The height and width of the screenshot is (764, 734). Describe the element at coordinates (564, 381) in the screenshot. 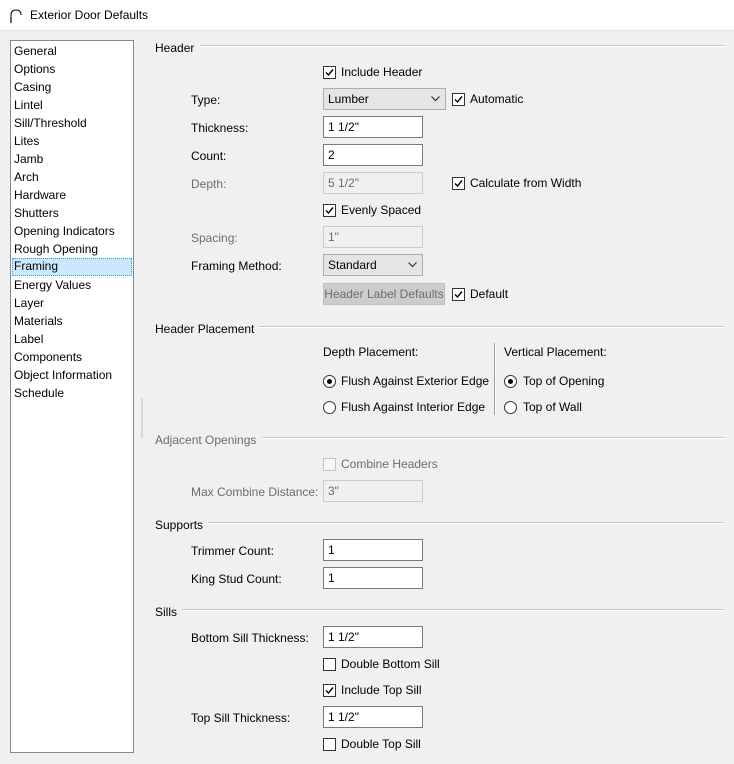

I see `top-of-opening-label: Top of Opening` at that location.